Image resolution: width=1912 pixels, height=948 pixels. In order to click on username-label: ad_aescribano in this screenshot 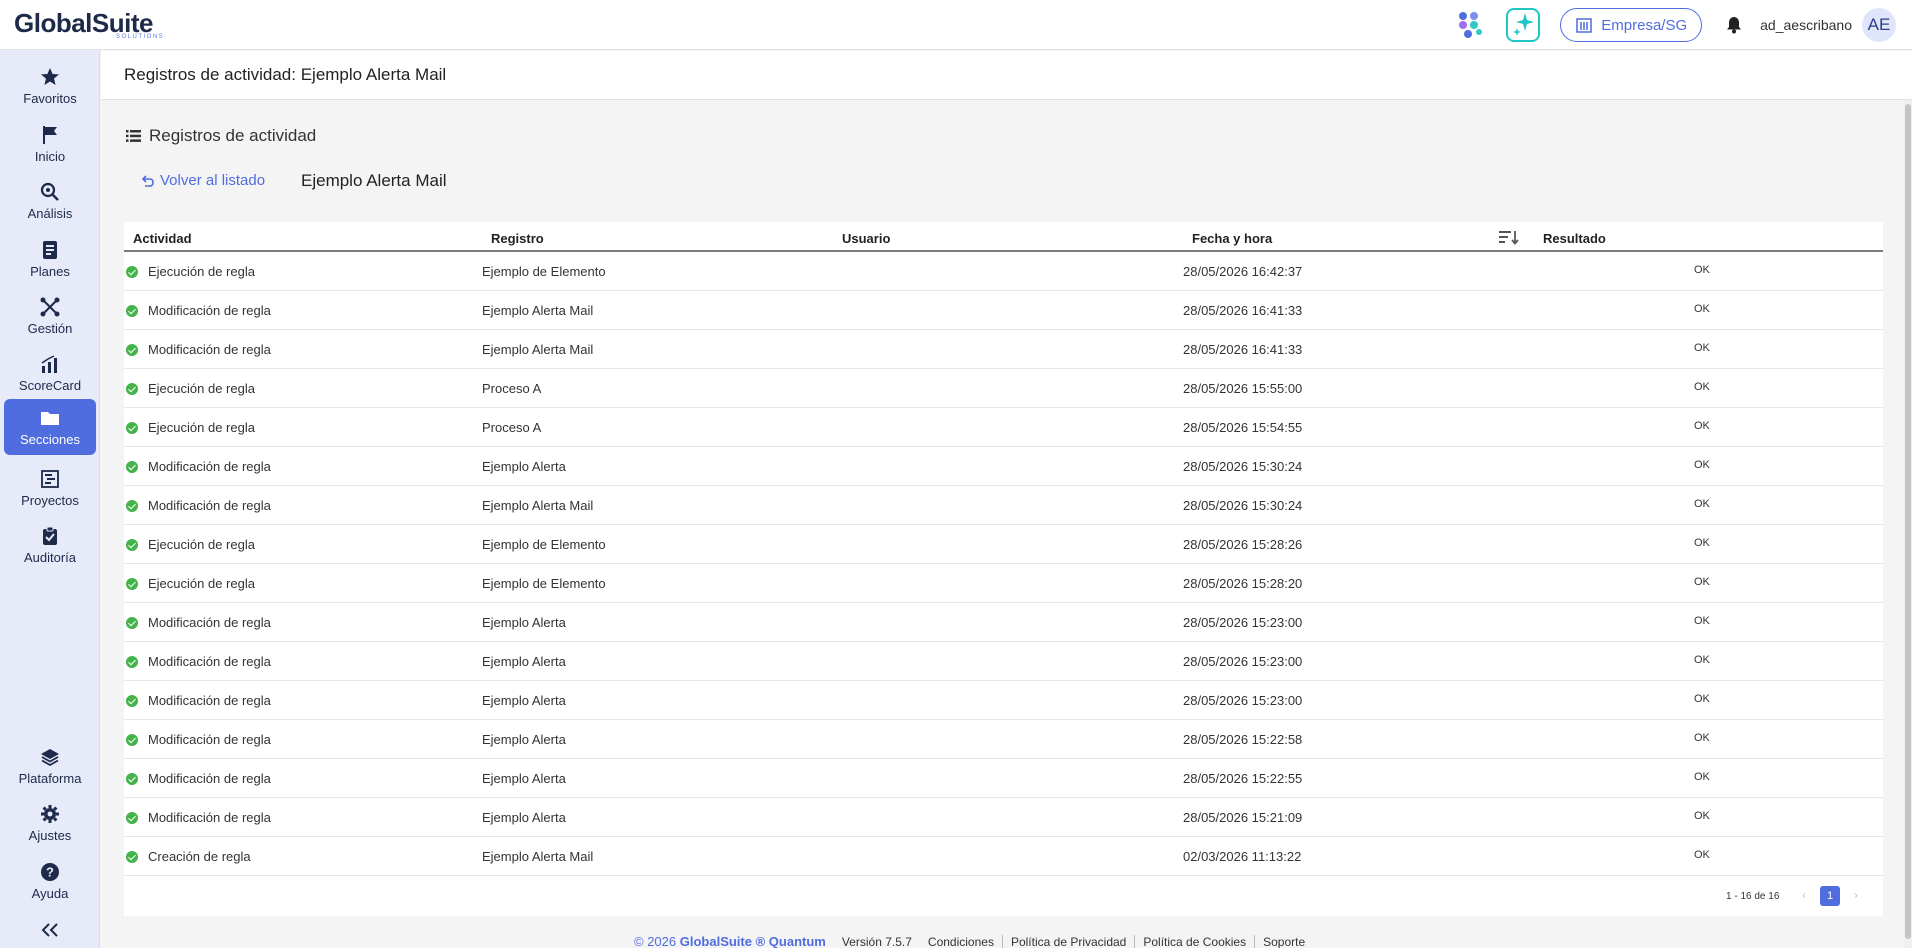, I will do `click(1806, 25)`.